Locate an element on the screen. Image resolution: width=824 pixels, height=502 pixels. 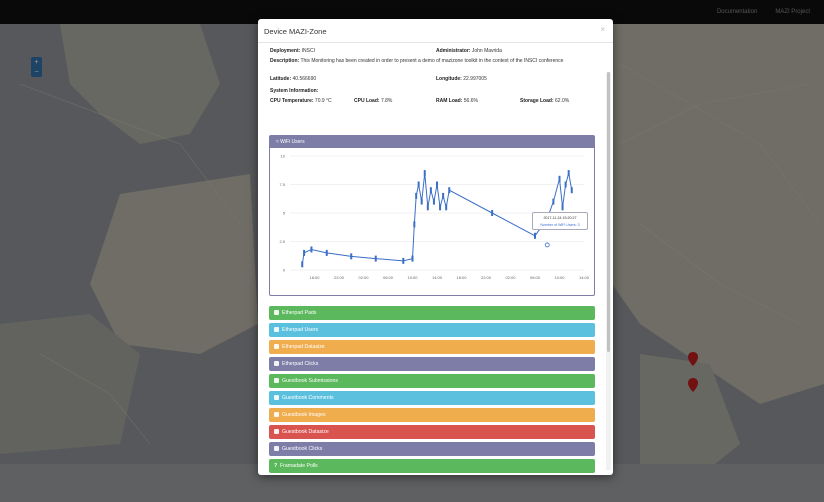
section-label: Etherpad Users is located at coordinates (300, 330).